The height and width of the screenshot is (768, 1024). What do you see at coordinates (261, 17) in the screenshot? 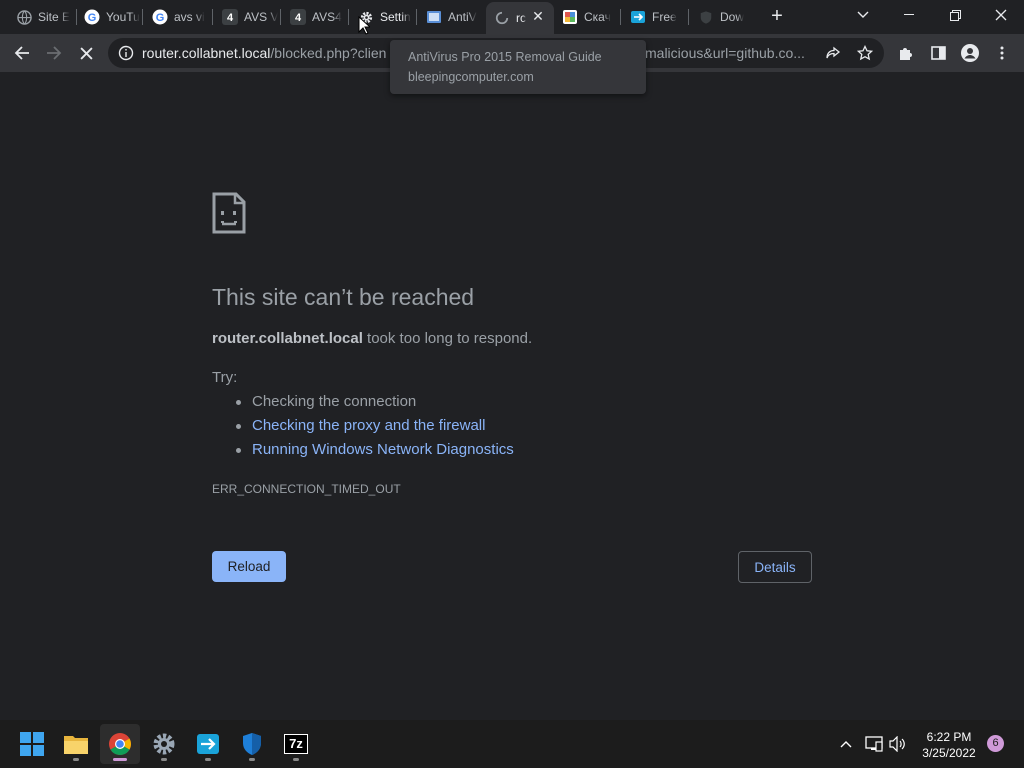
I see `tab-label: AVS V` at bounding box center [261, 17].